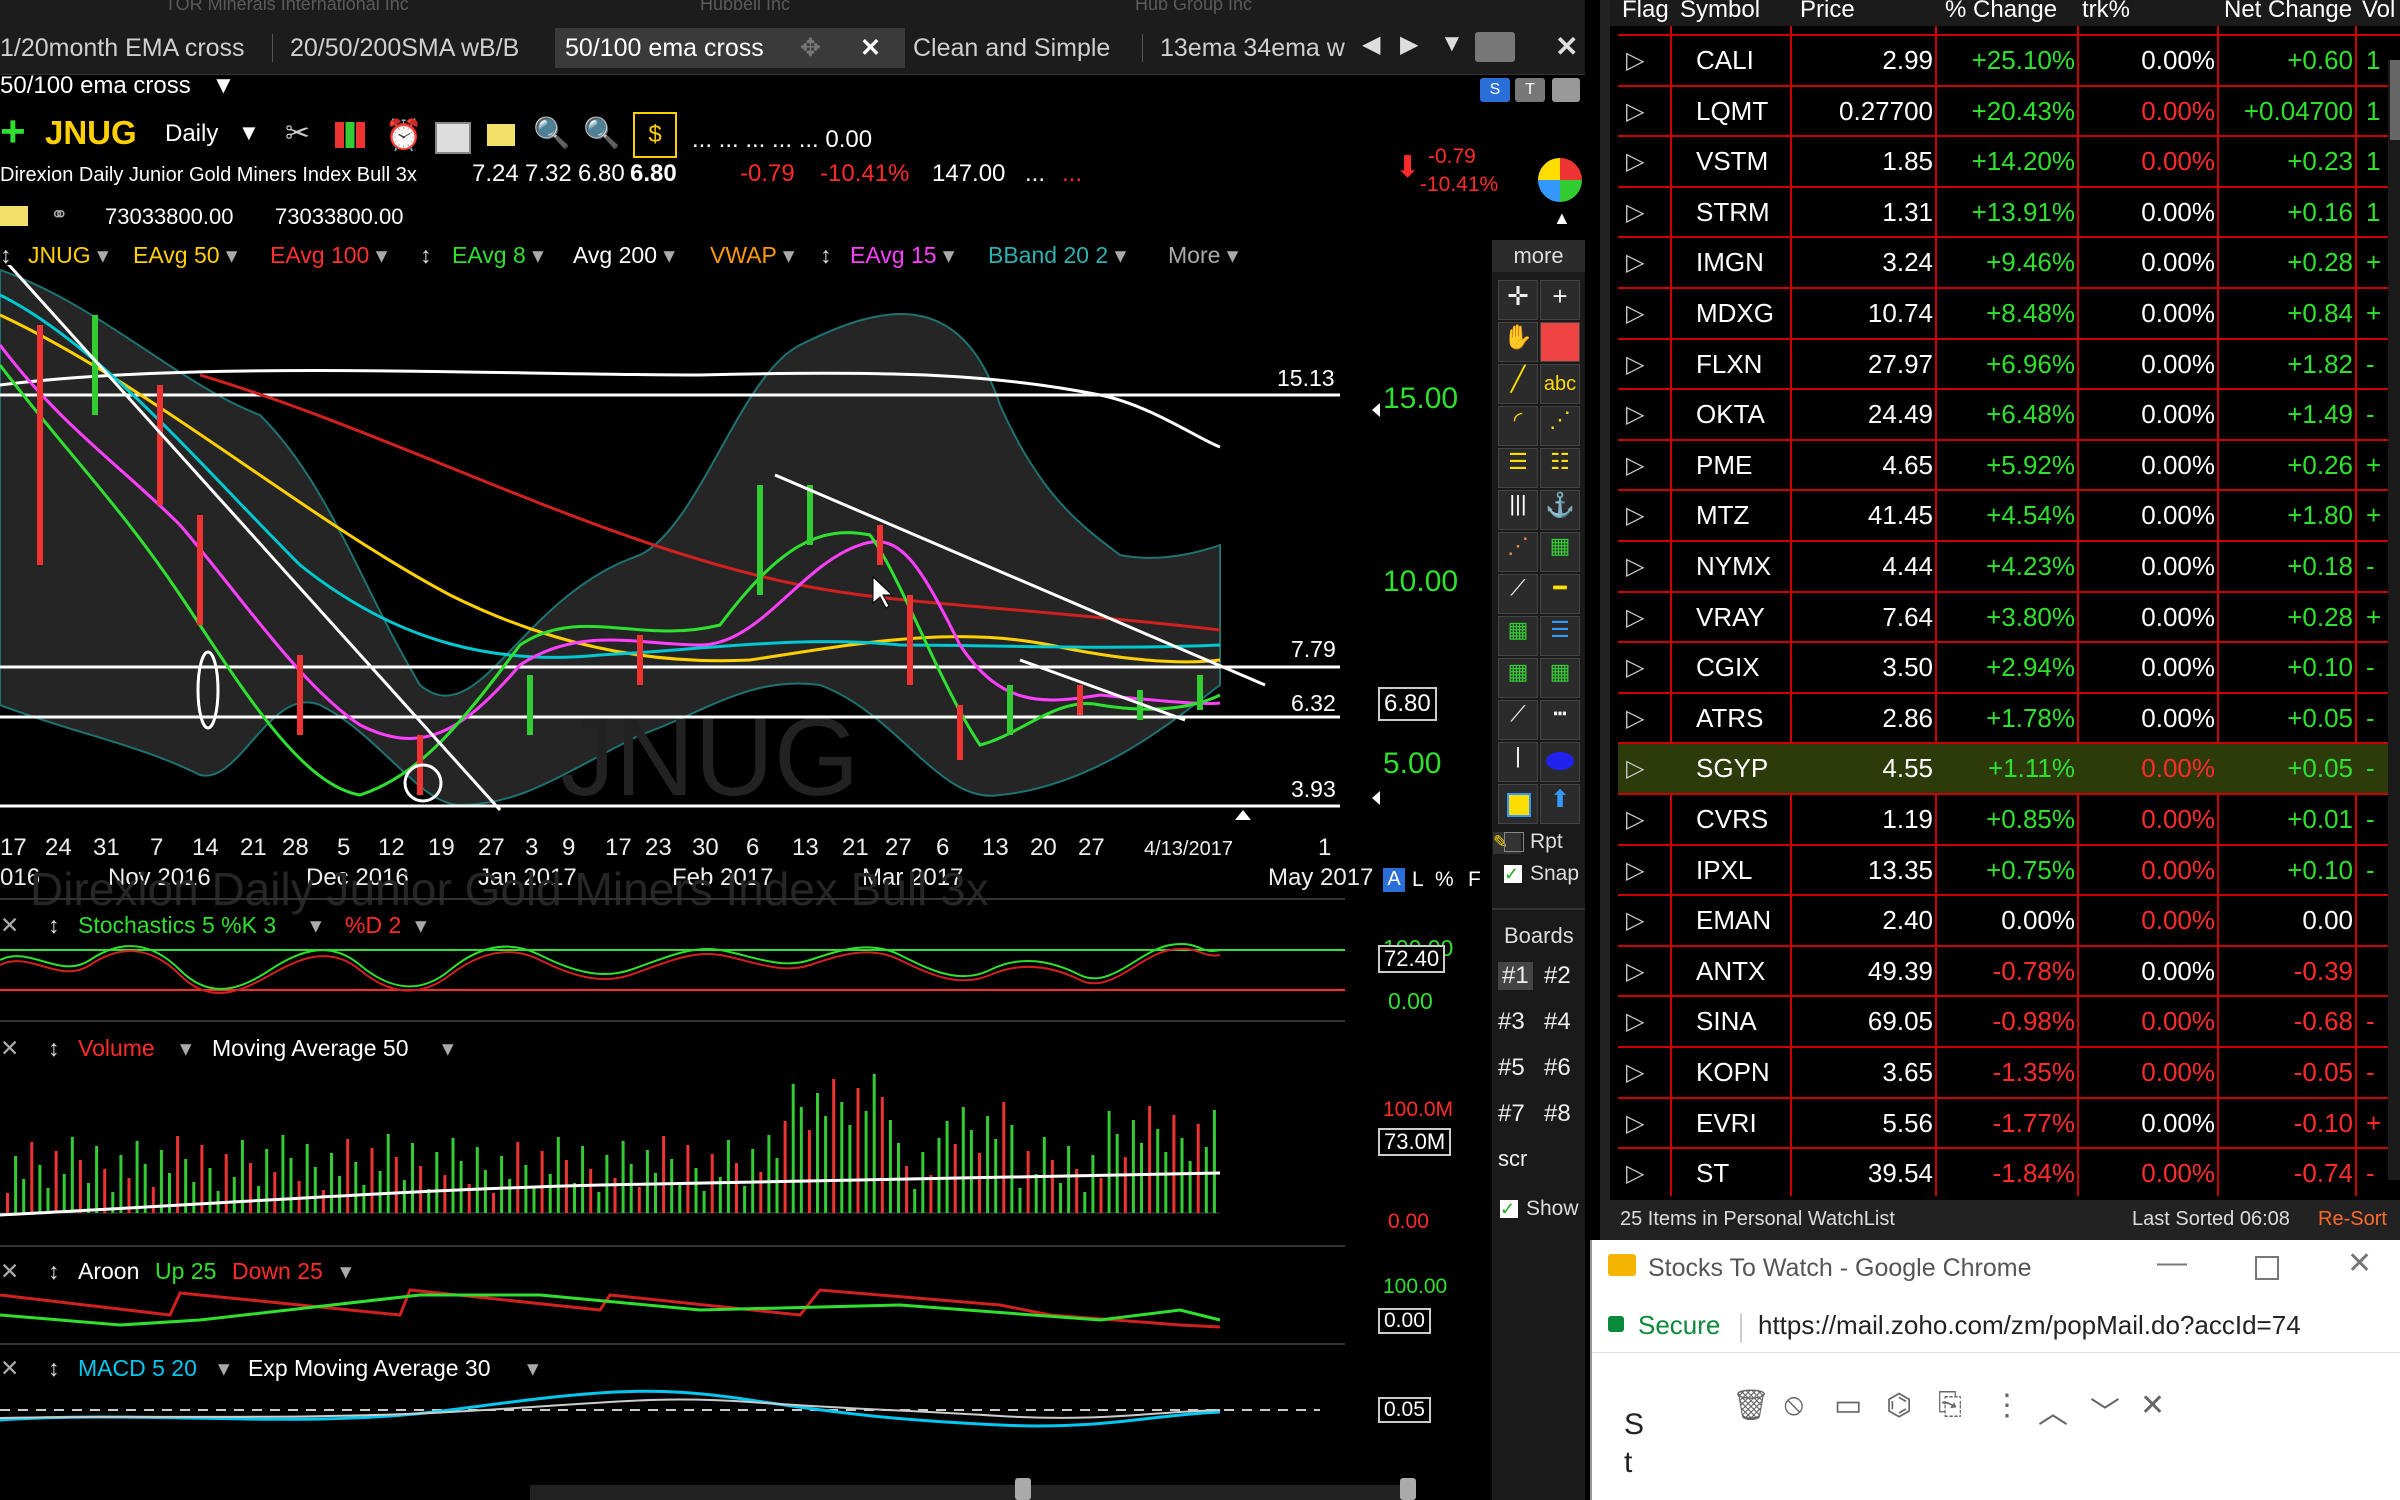 Image resolution: width=2400 pixels, height=1500 pixels. Describe the element at coordinates (91, 133) in the screenshot. I see `symbol-ticker: JNUG` at that location.